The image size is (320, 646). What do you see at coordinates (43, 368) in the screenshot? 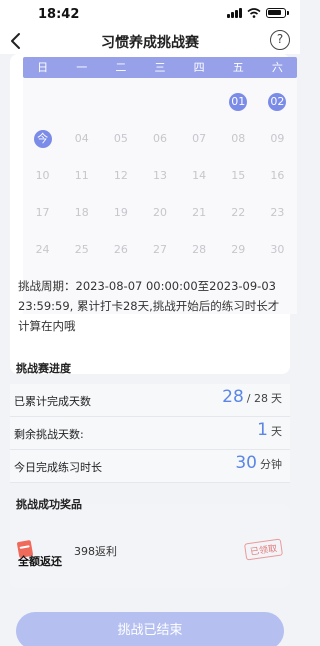
I see `progress-title: 挑战赛进度` at bounding box center [43, 368].